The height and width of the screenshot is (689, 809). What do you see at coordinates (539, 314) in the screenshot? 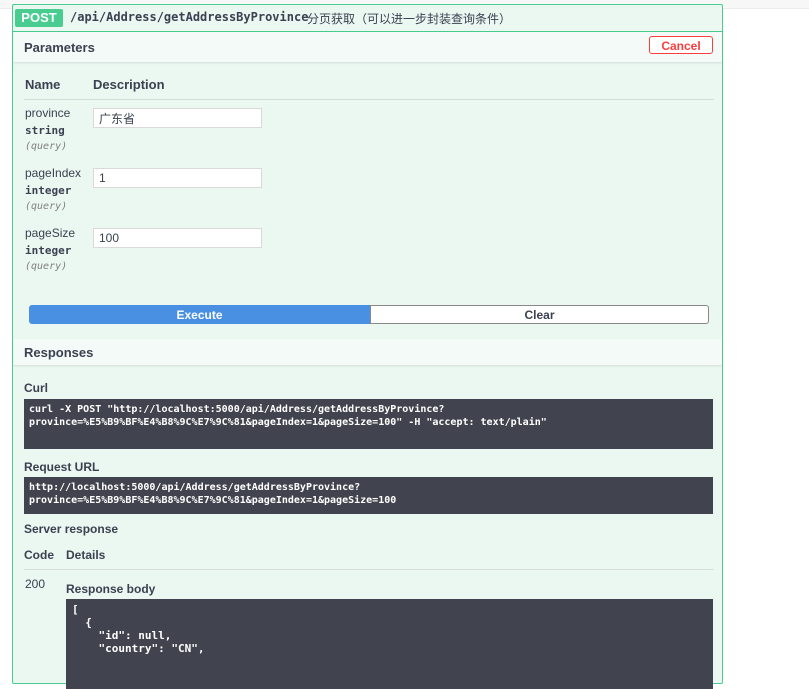
I see `clear-button: Clear` at bounding box center [539, 314].